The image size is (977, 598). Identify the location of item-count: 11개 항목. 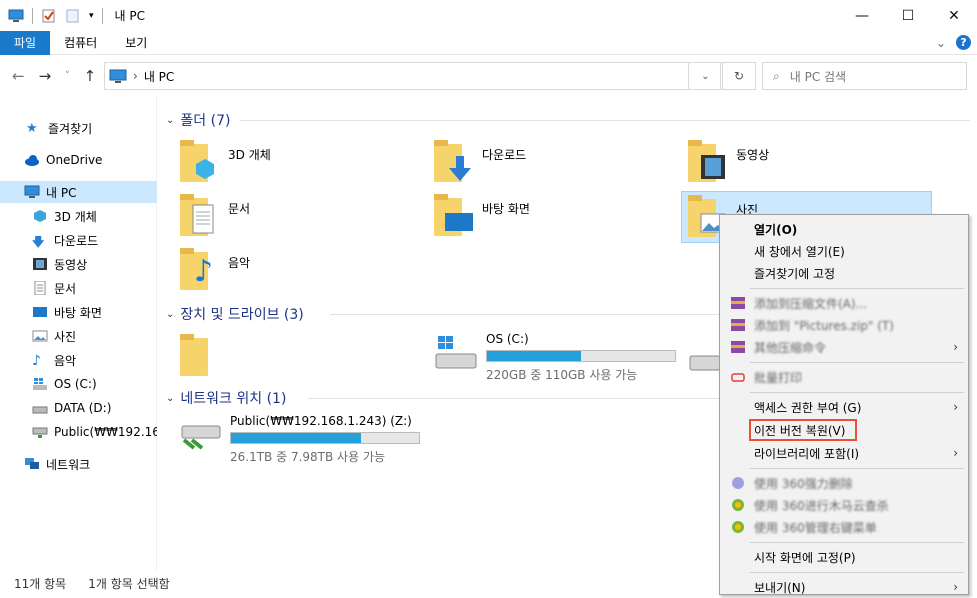
(40, 583).